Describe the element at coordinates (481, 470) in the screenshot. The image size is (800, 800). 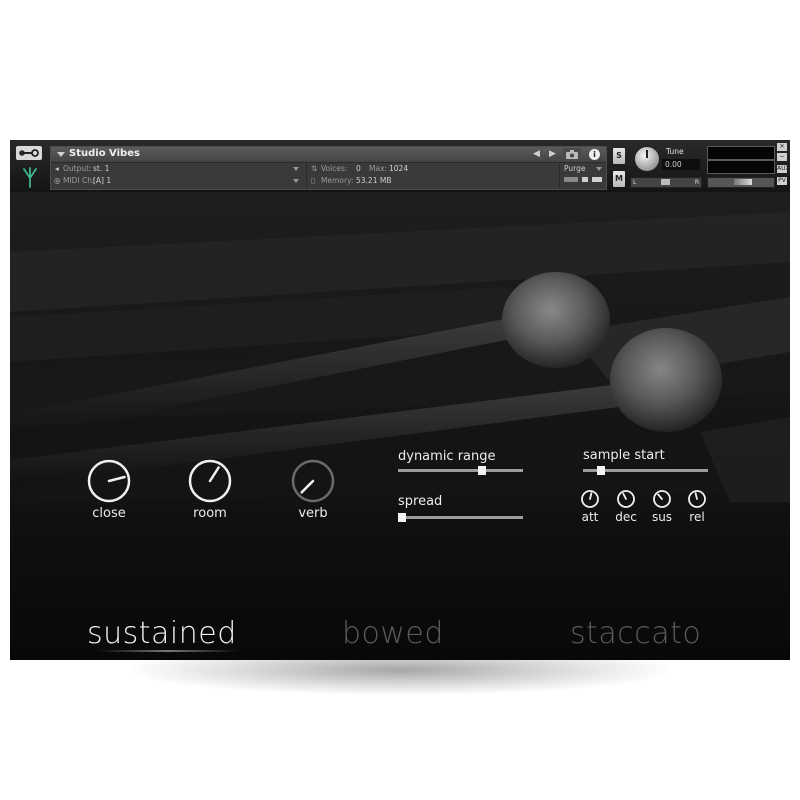
I see `dynamic-range-slider-handle` at that location.